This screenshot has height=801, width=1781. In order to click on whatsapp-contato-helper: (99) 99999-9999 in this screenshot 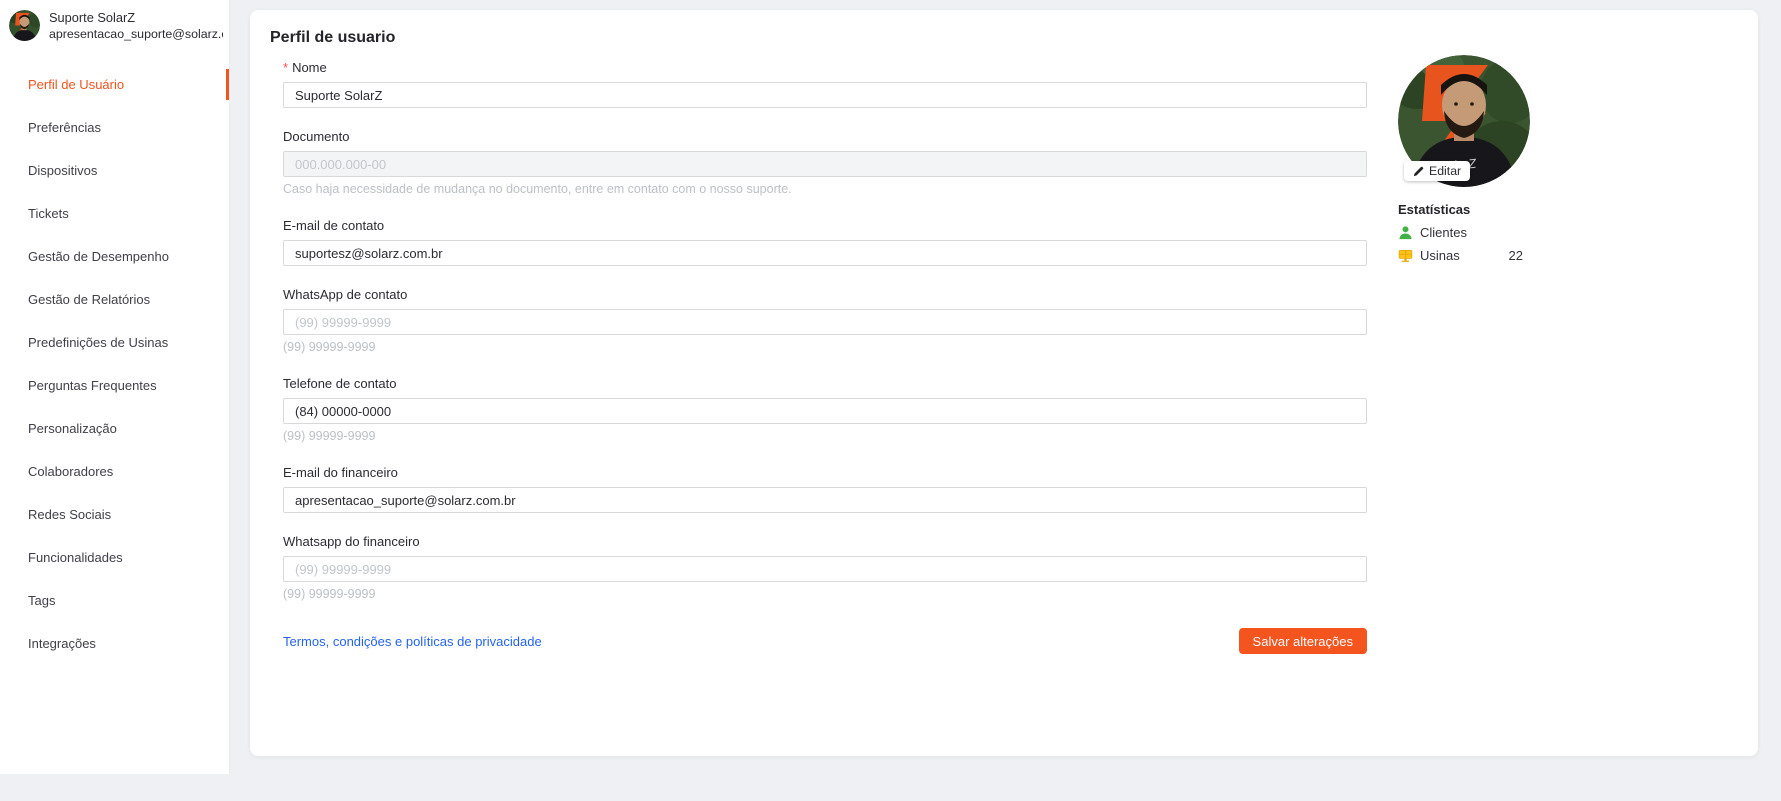, I will do `click(329, 347)`.